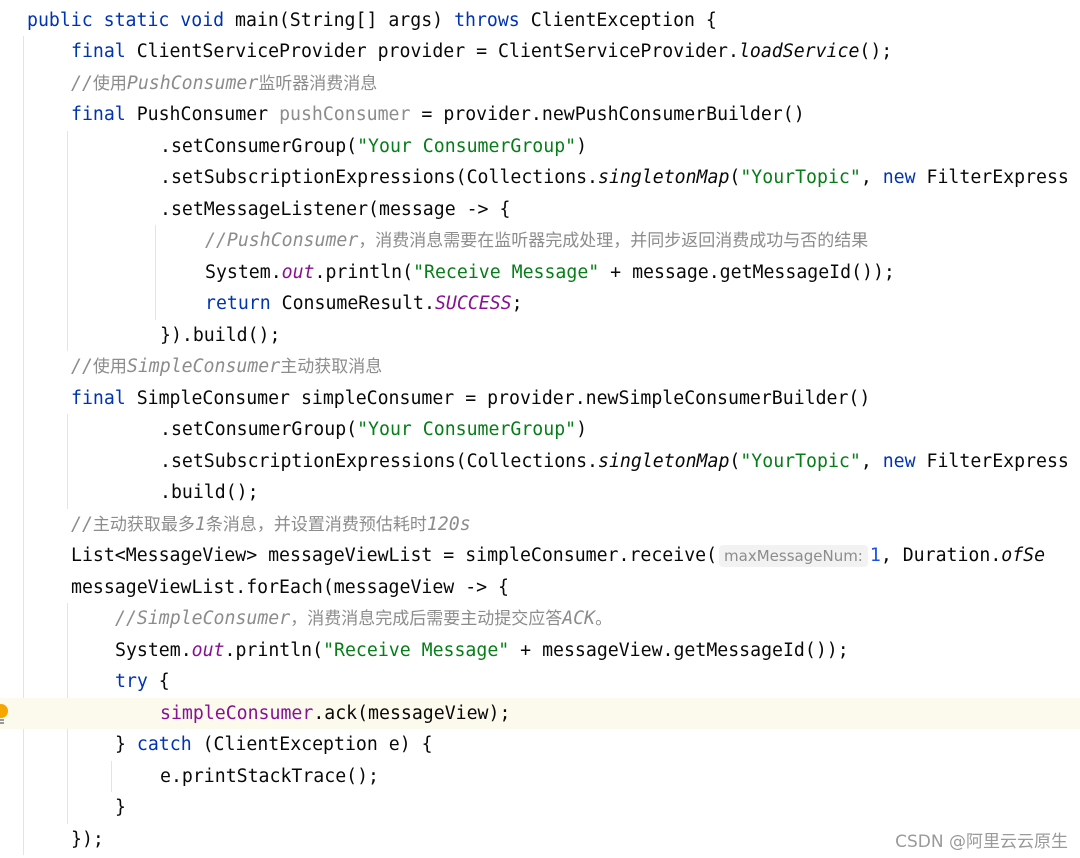  I want to click on code-token: (ClientException e) {, so click(312, 744).